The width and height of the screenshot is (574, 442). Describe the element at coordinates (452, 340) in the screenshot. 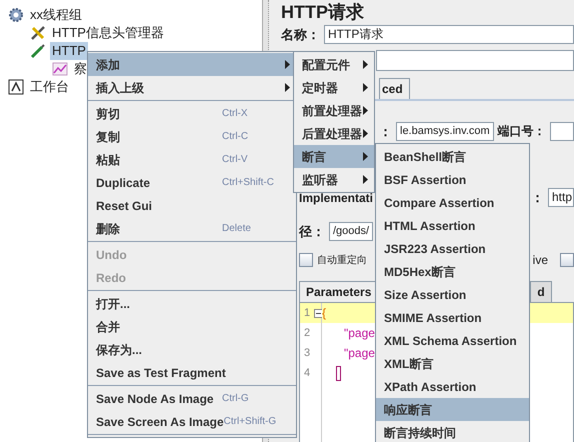

I see `menu-item: XML Schema Assertion` at that location.